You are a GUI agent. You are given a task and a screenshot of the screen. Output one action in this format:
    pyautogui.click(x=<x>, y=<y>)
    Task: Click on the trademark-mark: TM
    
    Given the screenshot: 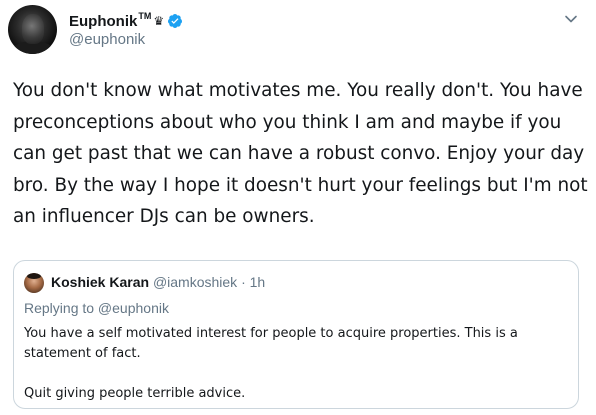 What is the action you would take?
    pyautogui.click(x=145, y=16)
    